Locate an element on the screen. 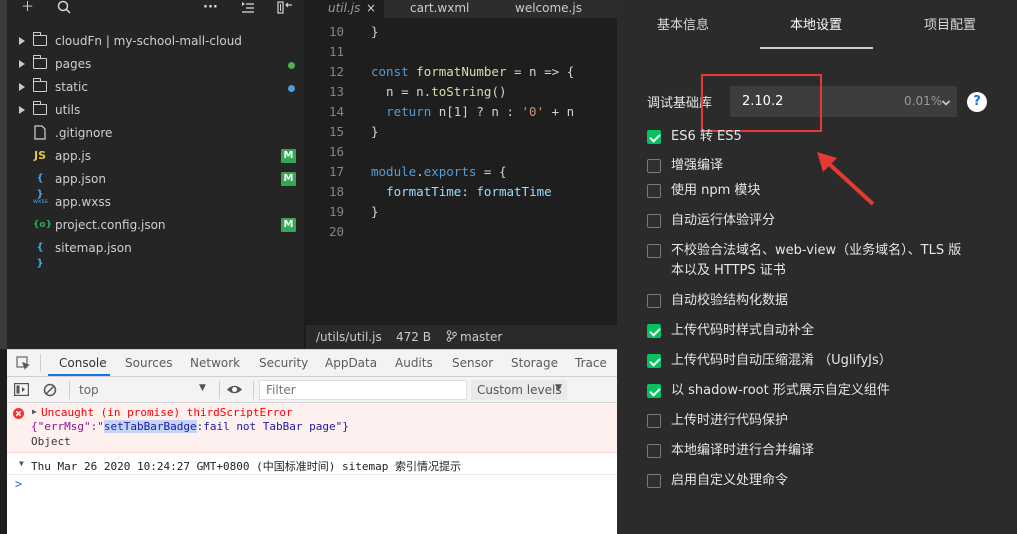 The height and width of the screenshot is (534, 1017). tab-basic-info: 基本信息 is located at coordinates (683, 23).